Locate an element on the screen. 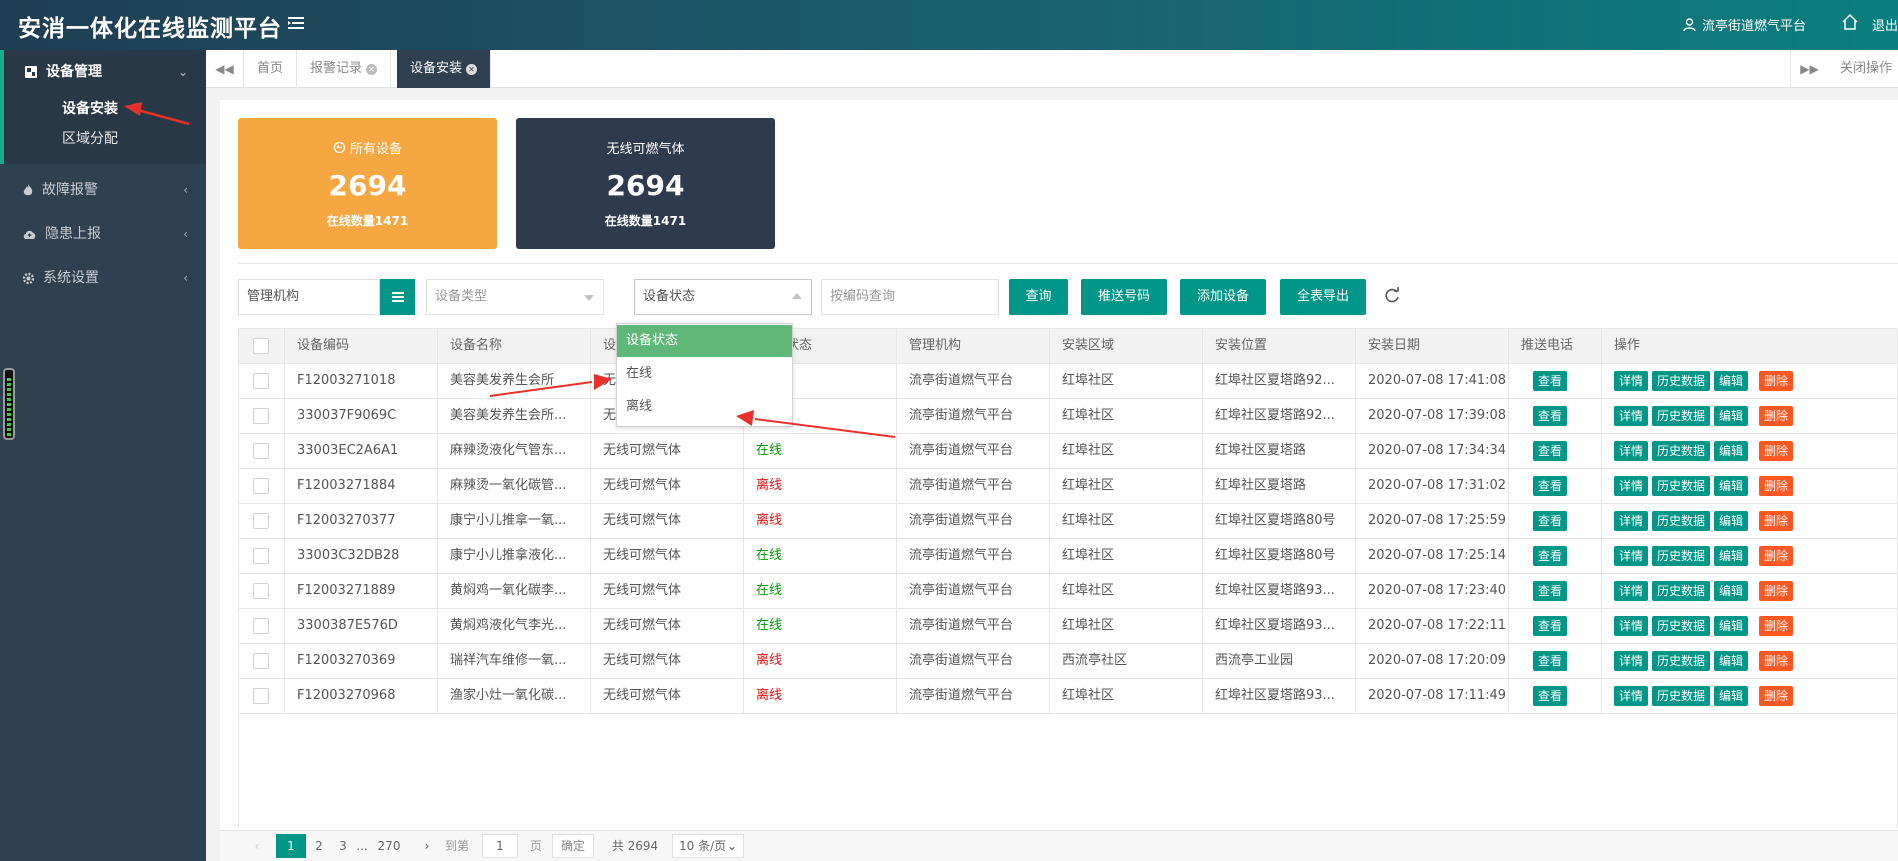 The width and height of the screenshot is (1898, 861). home-icon is located at coordinates (1850, 22).